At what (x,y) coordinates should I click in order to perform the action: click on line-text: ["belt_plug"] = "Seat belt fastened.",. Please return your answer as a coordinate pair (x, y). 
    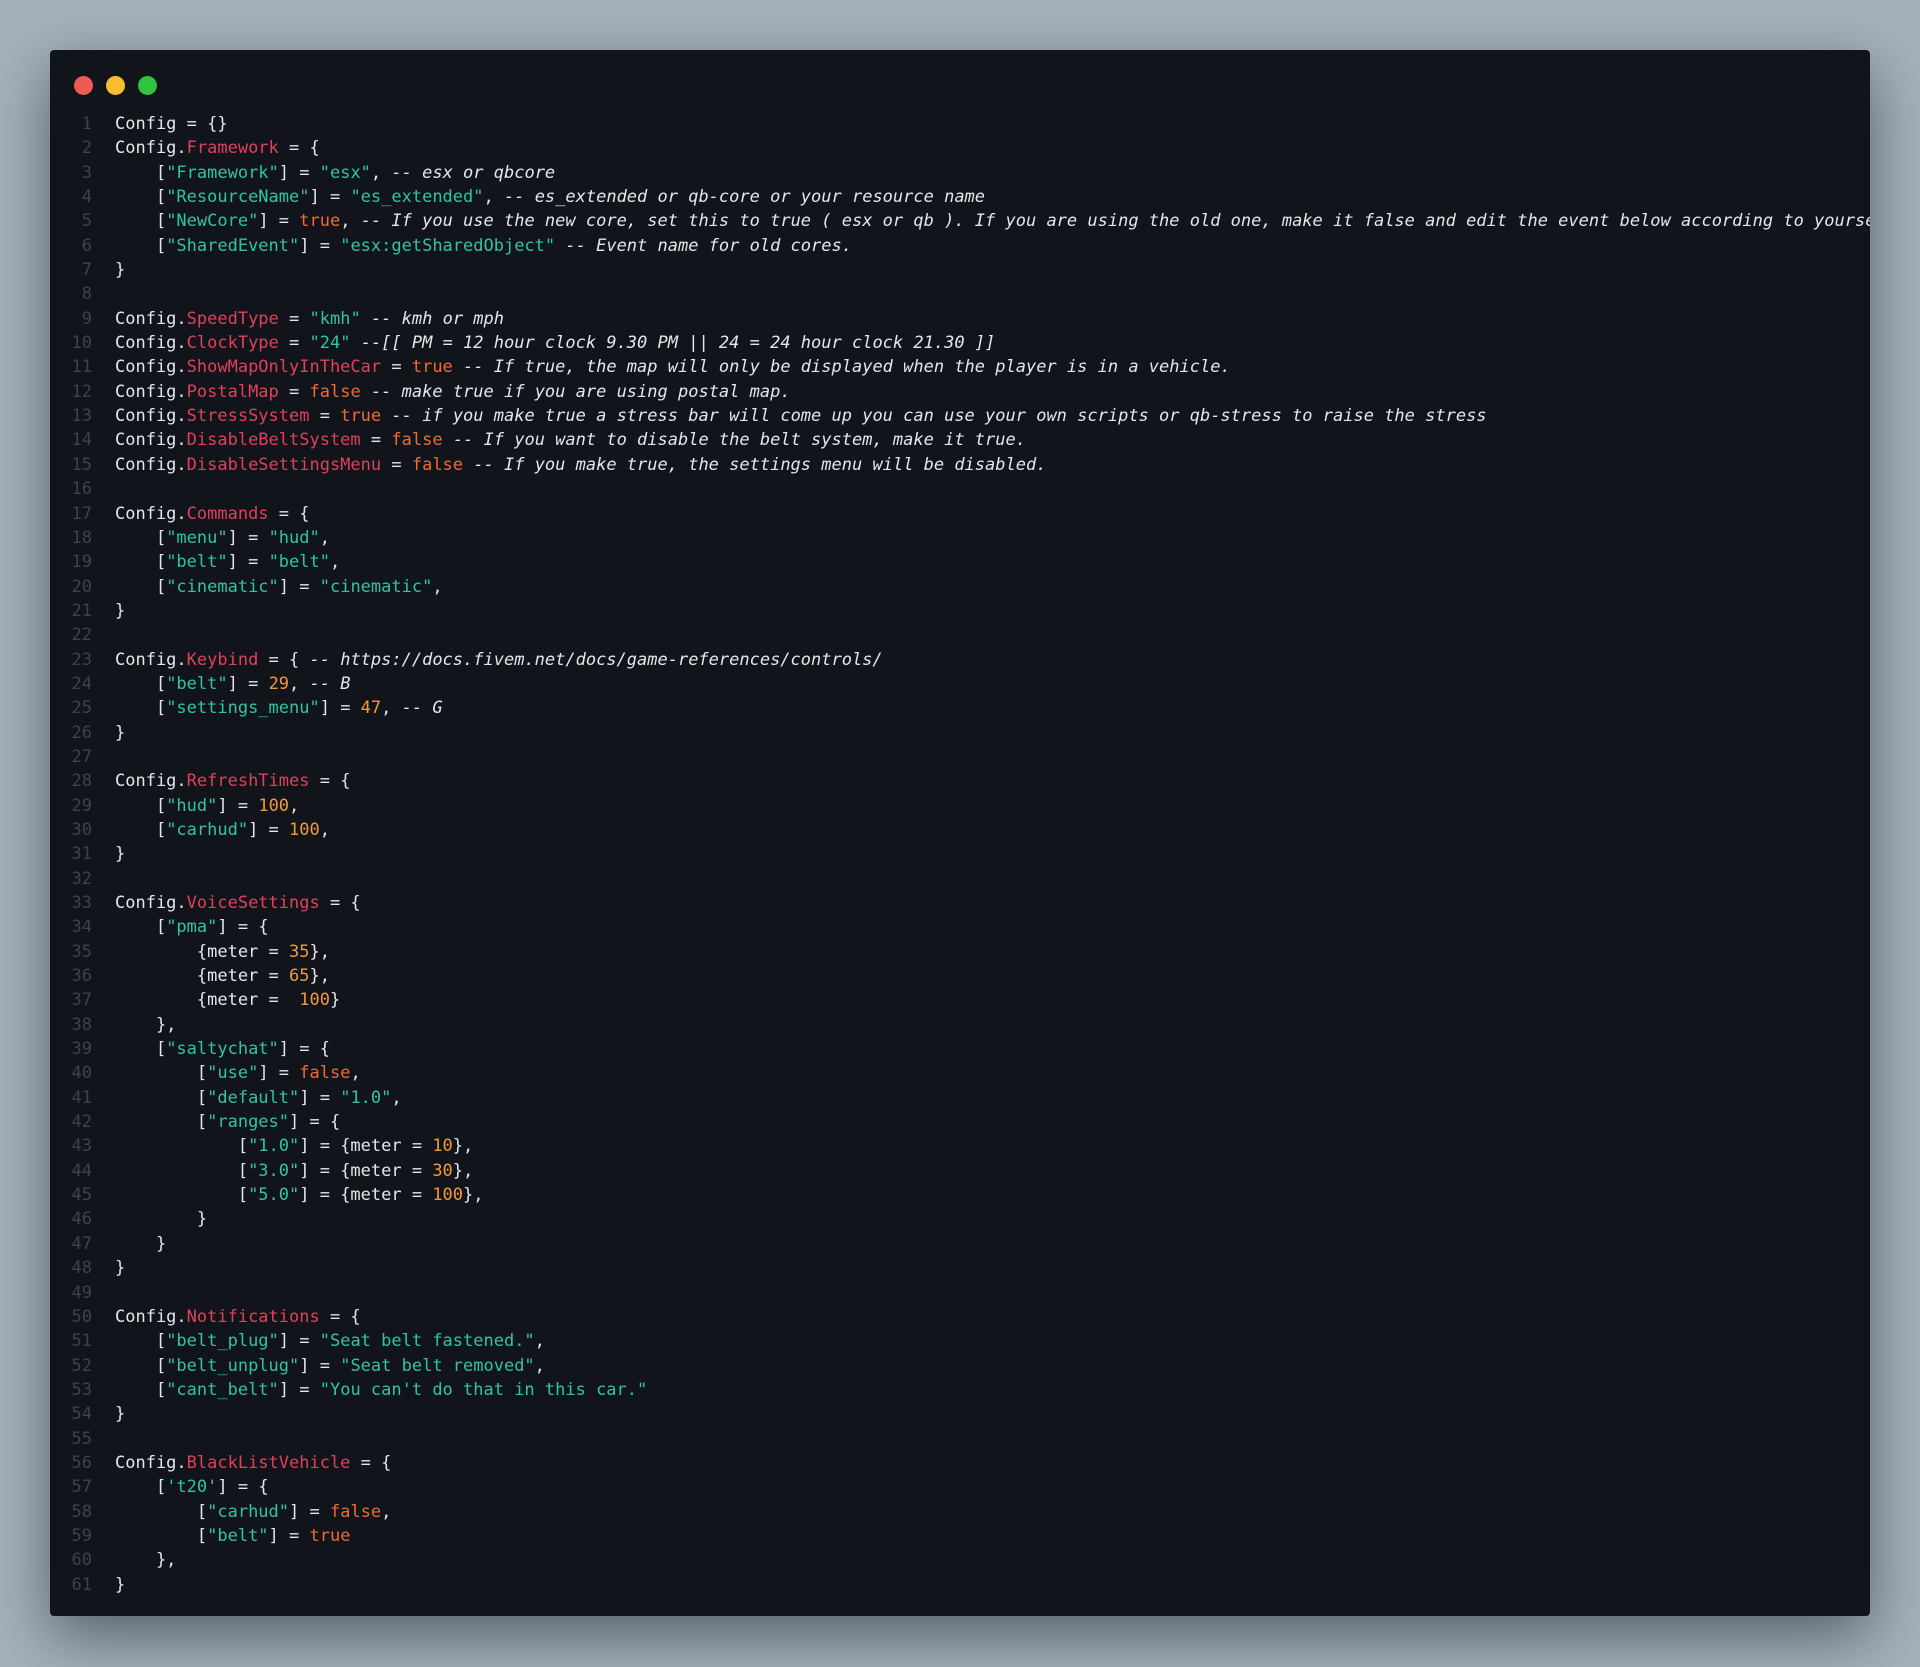
    Looking at the image, I should click on (318, 1341).